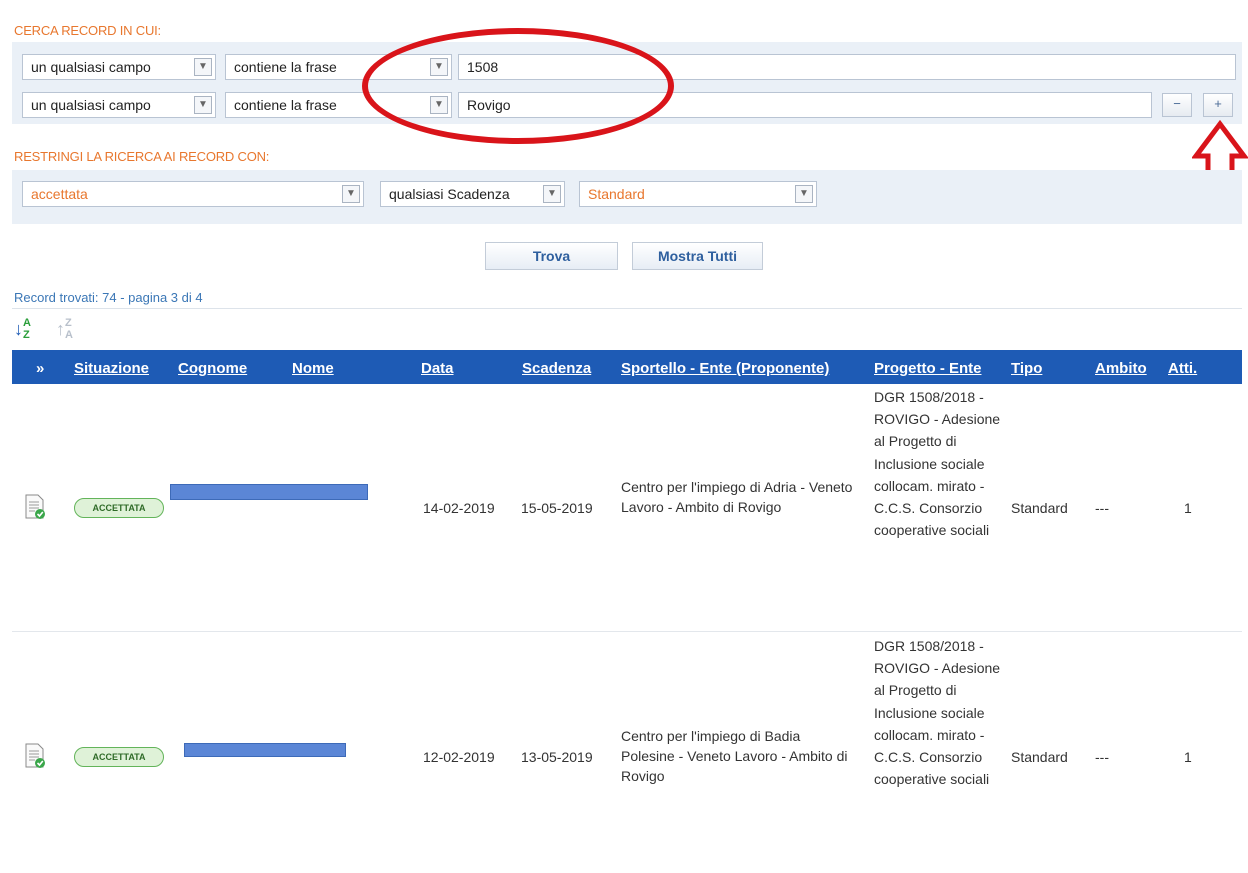 This screenshot has height=873, width=1248. Describe the element at coordinates (518, 86) in the screenshot. I see `annotation-circle` at that location.